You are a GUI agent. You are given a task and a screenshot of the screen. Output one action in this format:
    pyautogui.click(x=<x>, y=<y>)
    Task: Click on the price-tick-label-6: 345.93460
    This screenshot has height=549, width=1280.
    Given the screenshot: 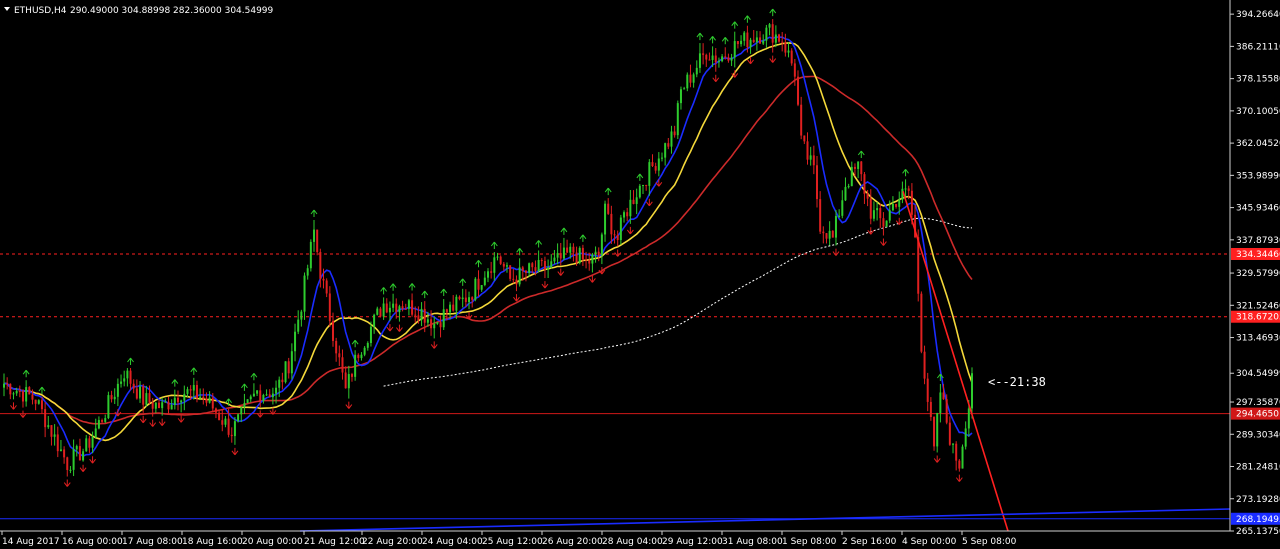 What is the action you would take?
    pyautogui.click(x=1258, y=209)
    